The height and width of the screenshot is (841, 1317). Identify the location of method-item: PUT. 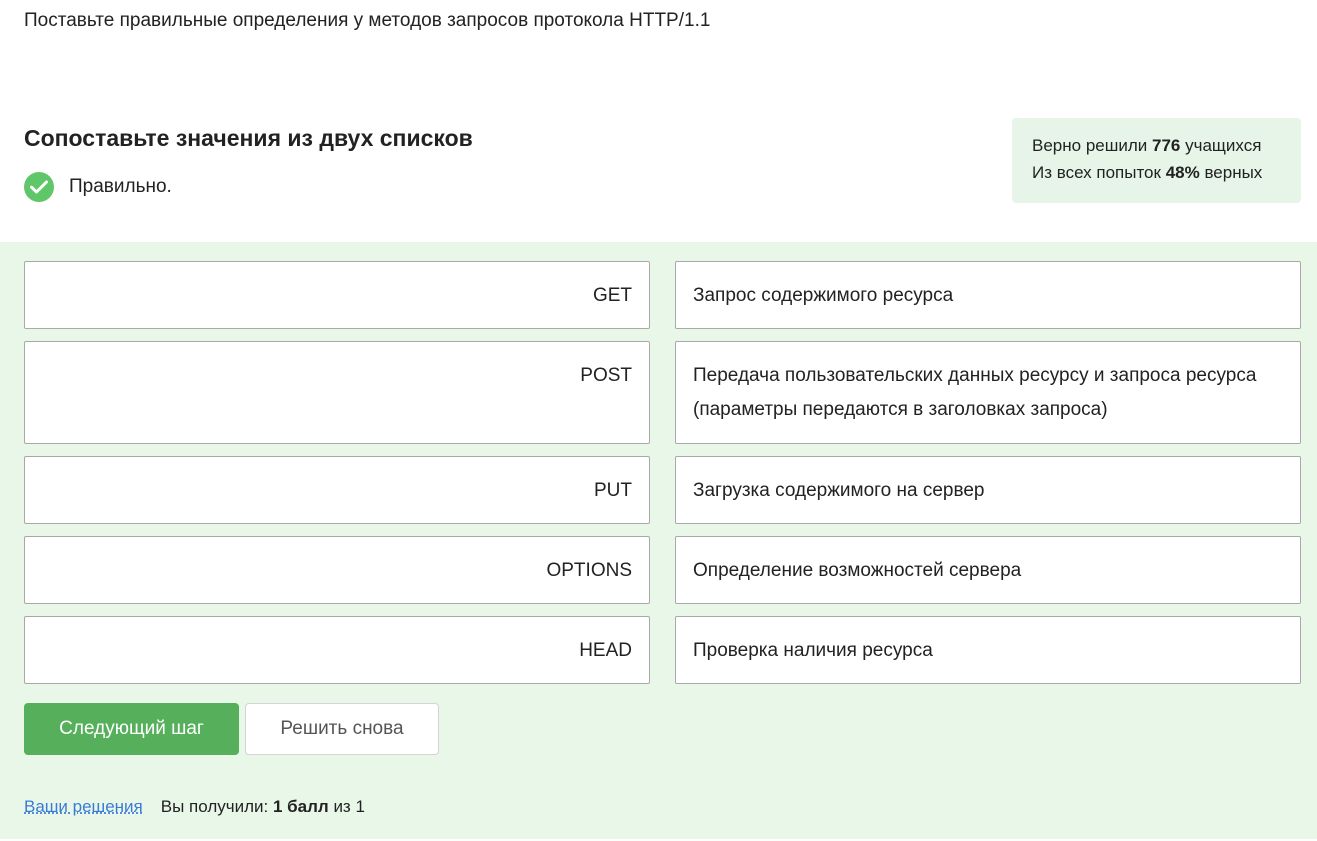
(337, 490).